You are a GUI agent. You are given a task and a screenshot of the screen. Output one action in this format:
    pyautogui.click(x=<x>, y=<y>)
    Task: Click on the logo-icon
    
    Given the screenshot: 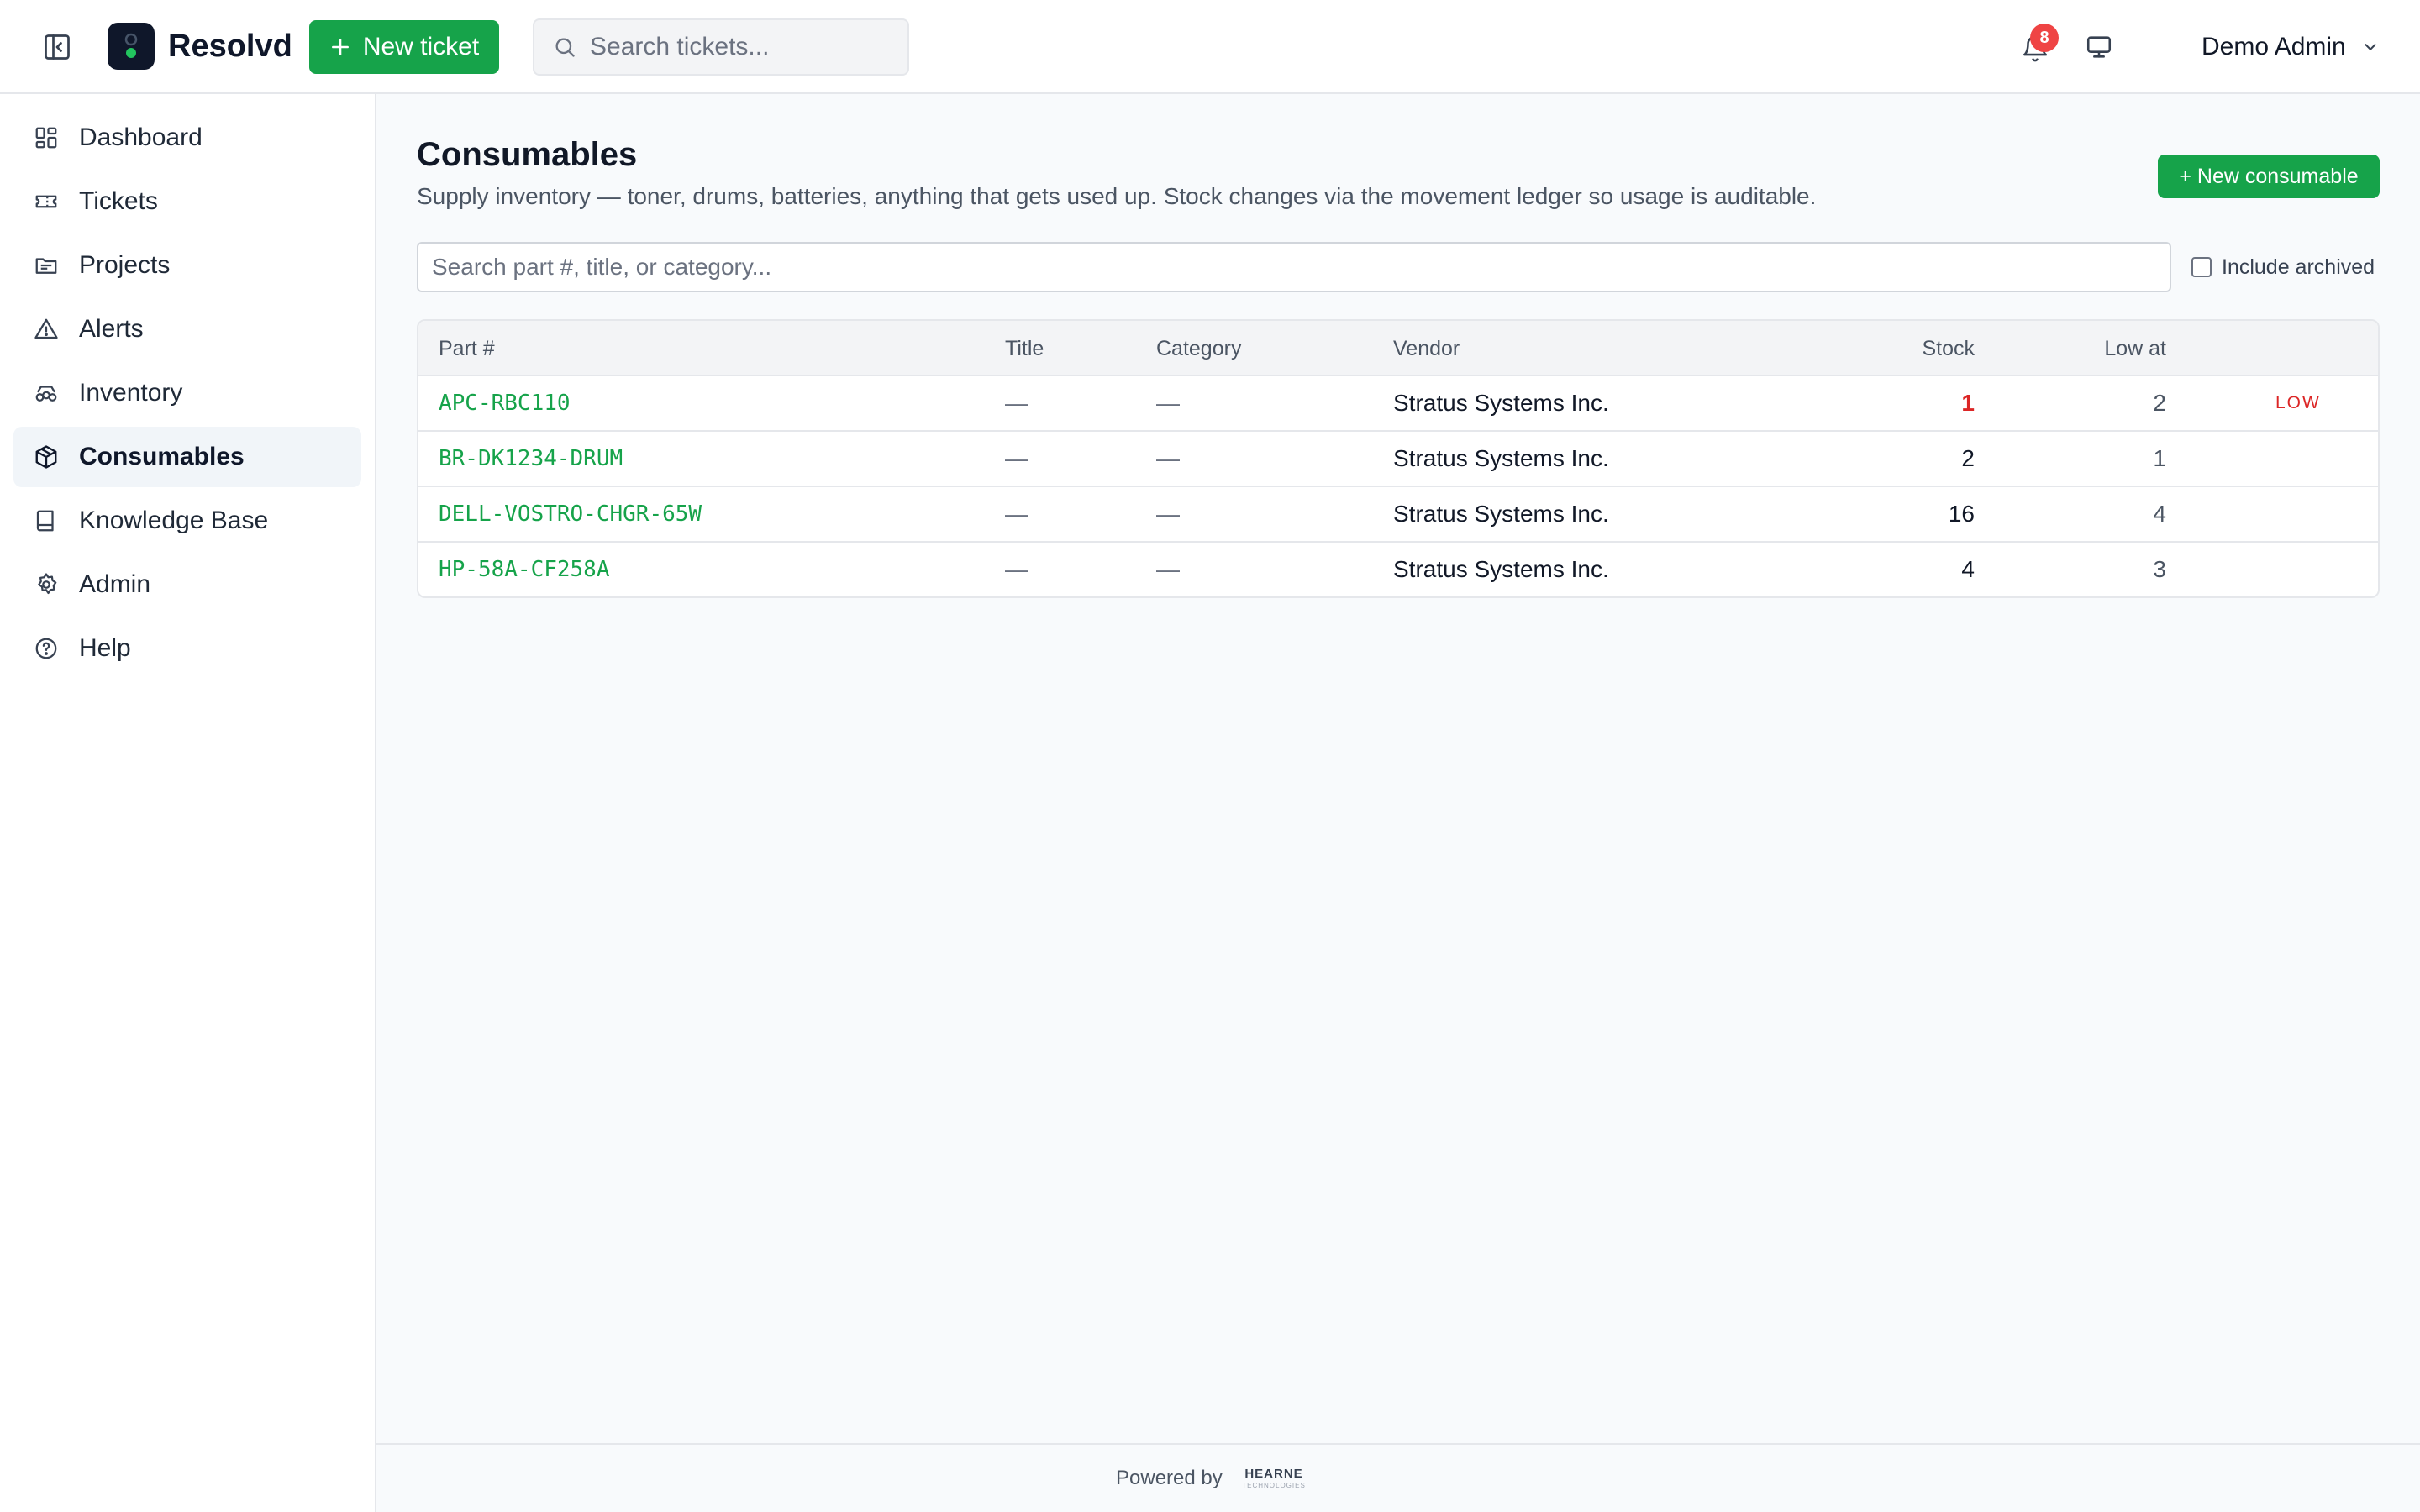 What is the action you would take?
    pyautogui.click(x=131, y=46)
    